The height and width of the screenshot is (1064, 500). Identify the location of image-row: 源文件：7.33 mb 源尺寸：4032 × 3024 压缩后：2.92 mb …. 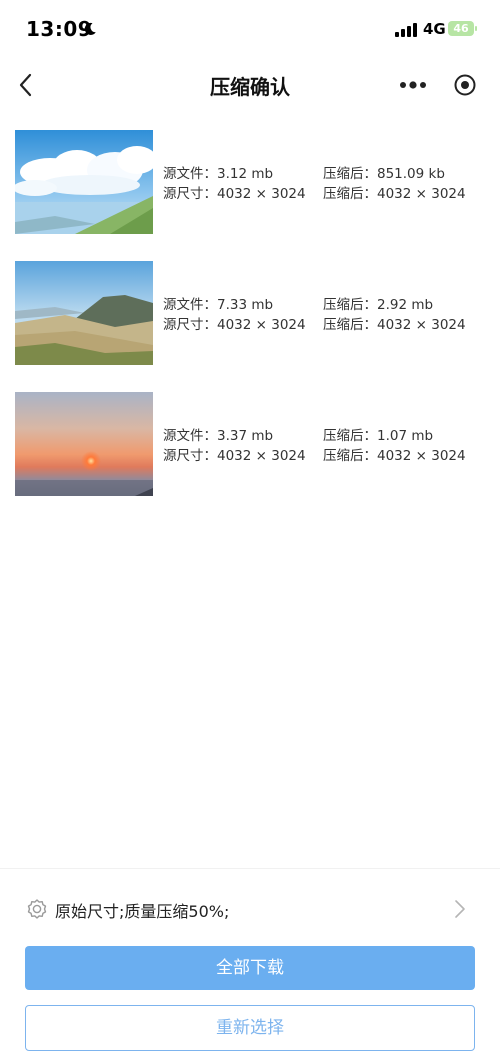
(250, 313).